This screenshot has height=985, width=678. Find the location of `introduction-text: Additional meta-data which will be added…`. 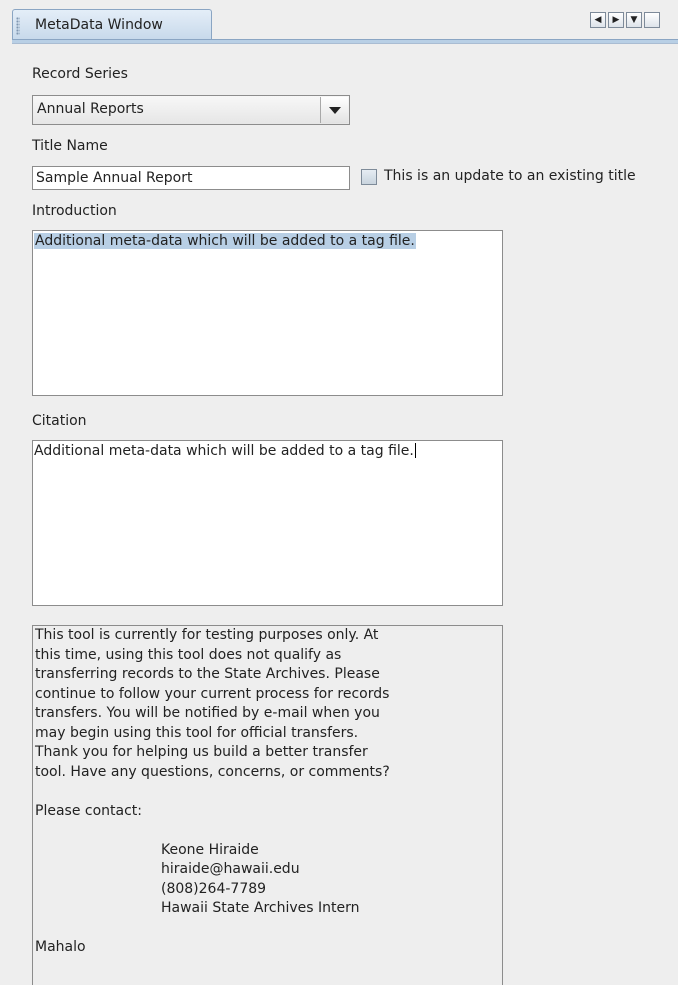

introduction-text: Additional meta-data which will be added… is located at coordinates (225, 241).